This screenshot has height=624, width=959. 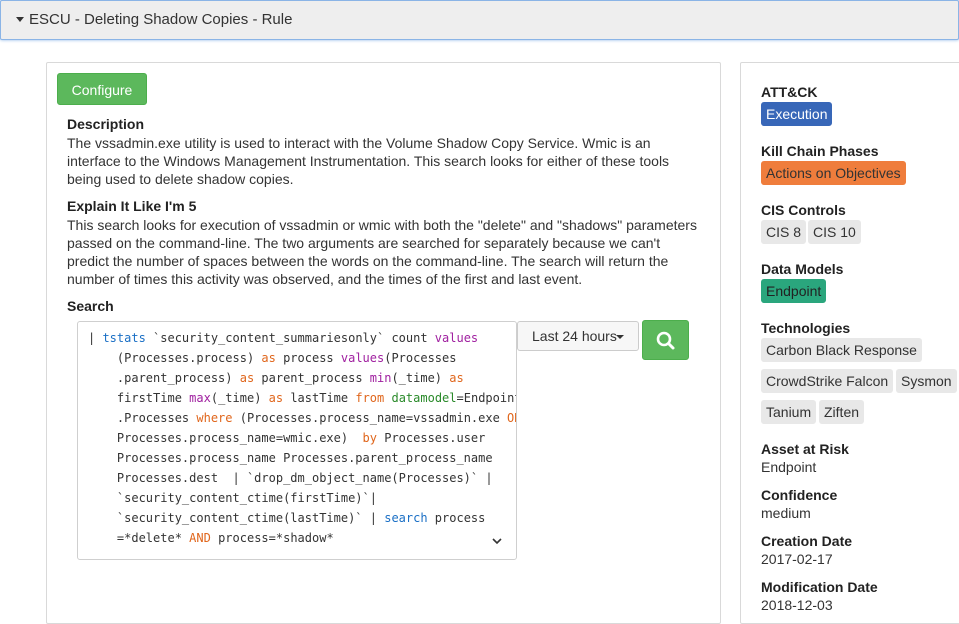 What do you see at coordinates (90, 306) in the screenshot?
I see `search-heading: Search` at bounding box center [90, 306].